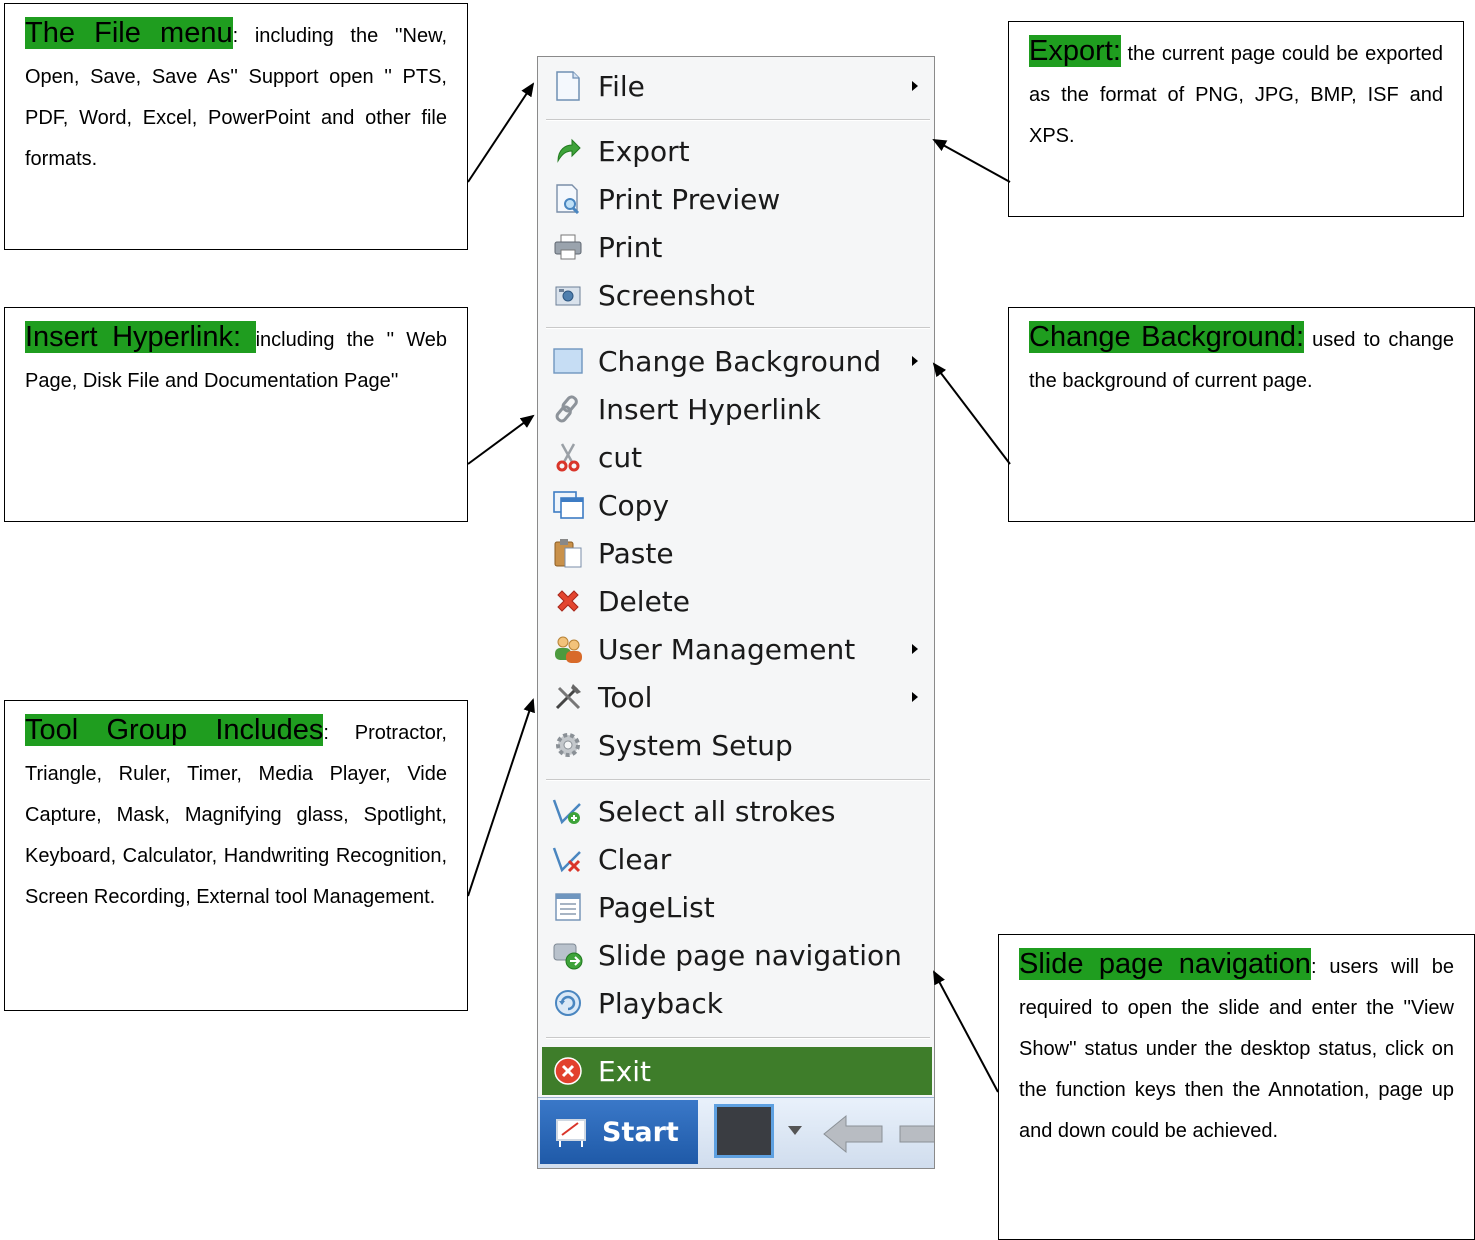  Describe the element at coordinates (738, 859) in the screenshot. I see `menu-item-clear: Clear` at that location.